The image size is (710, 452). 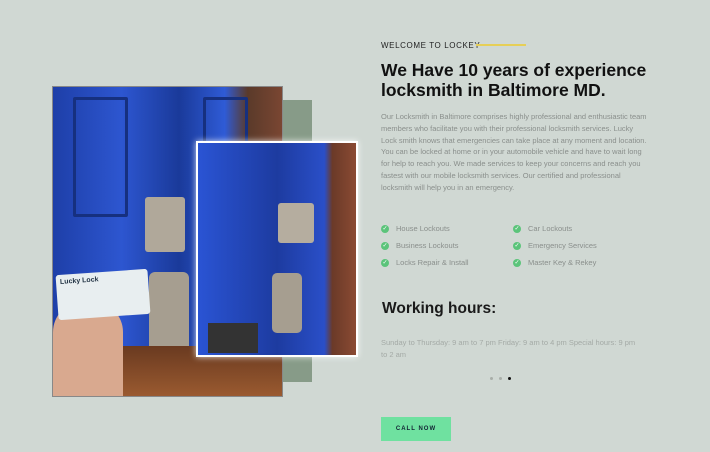 What do you see at coordinates (420, 245) in the screenshot?
I see `feature-item: ✓ Business Lockouts` at bounding box center [420, 245].